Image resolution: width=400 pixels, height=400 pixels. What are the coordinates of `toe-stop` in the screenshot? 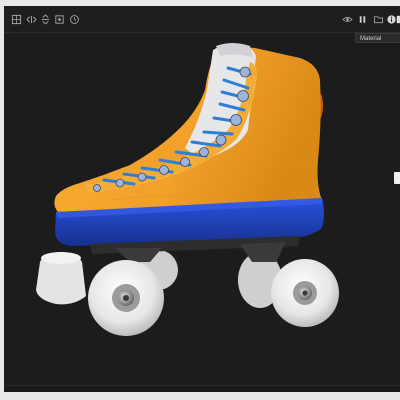 It's located at (61, 278).